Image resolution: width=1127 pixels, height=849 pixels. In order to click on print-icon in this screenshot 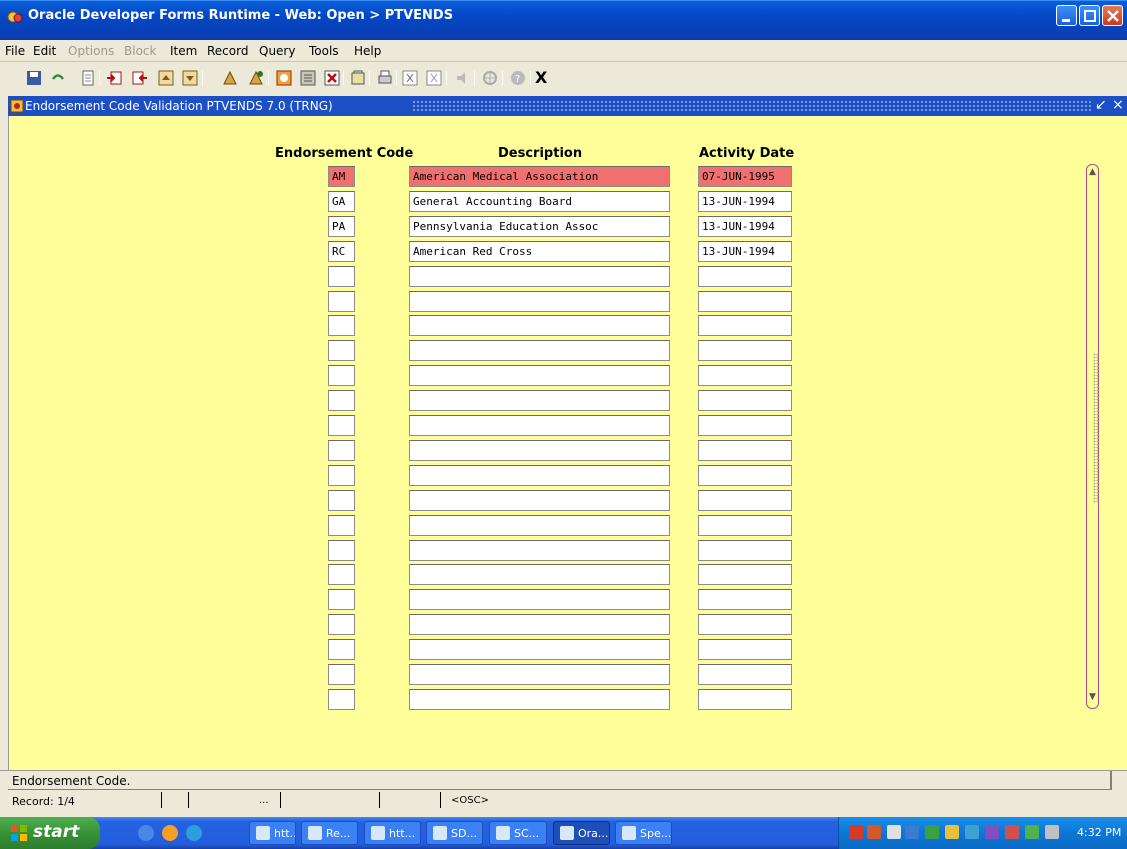, I will do `click(88, 78)`.